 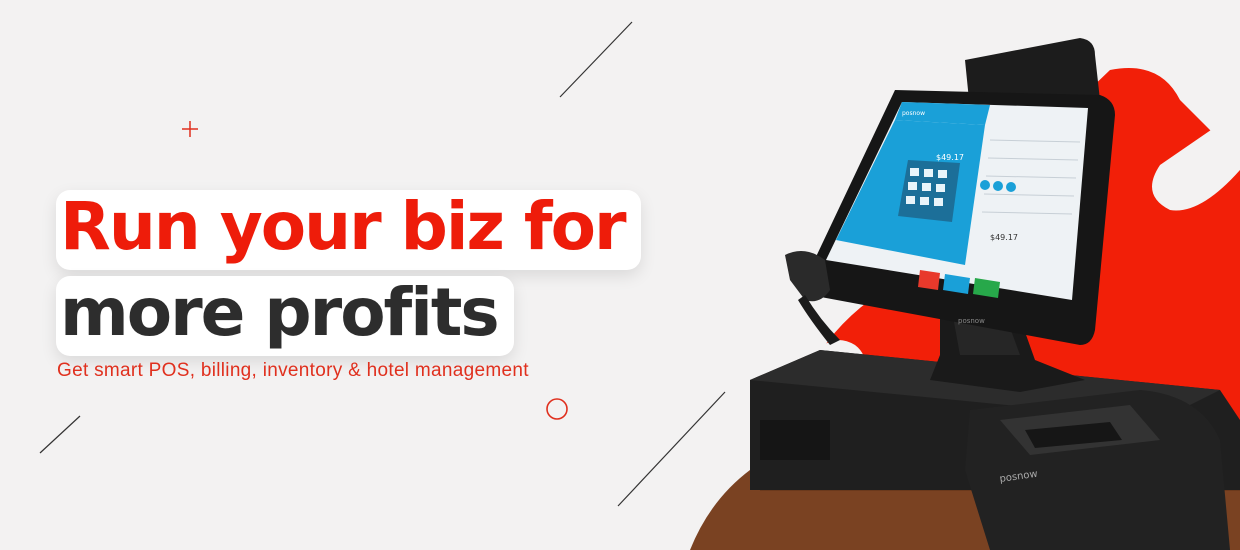 I want to click on stand-brand: posnow, so click(x=971, y=321).